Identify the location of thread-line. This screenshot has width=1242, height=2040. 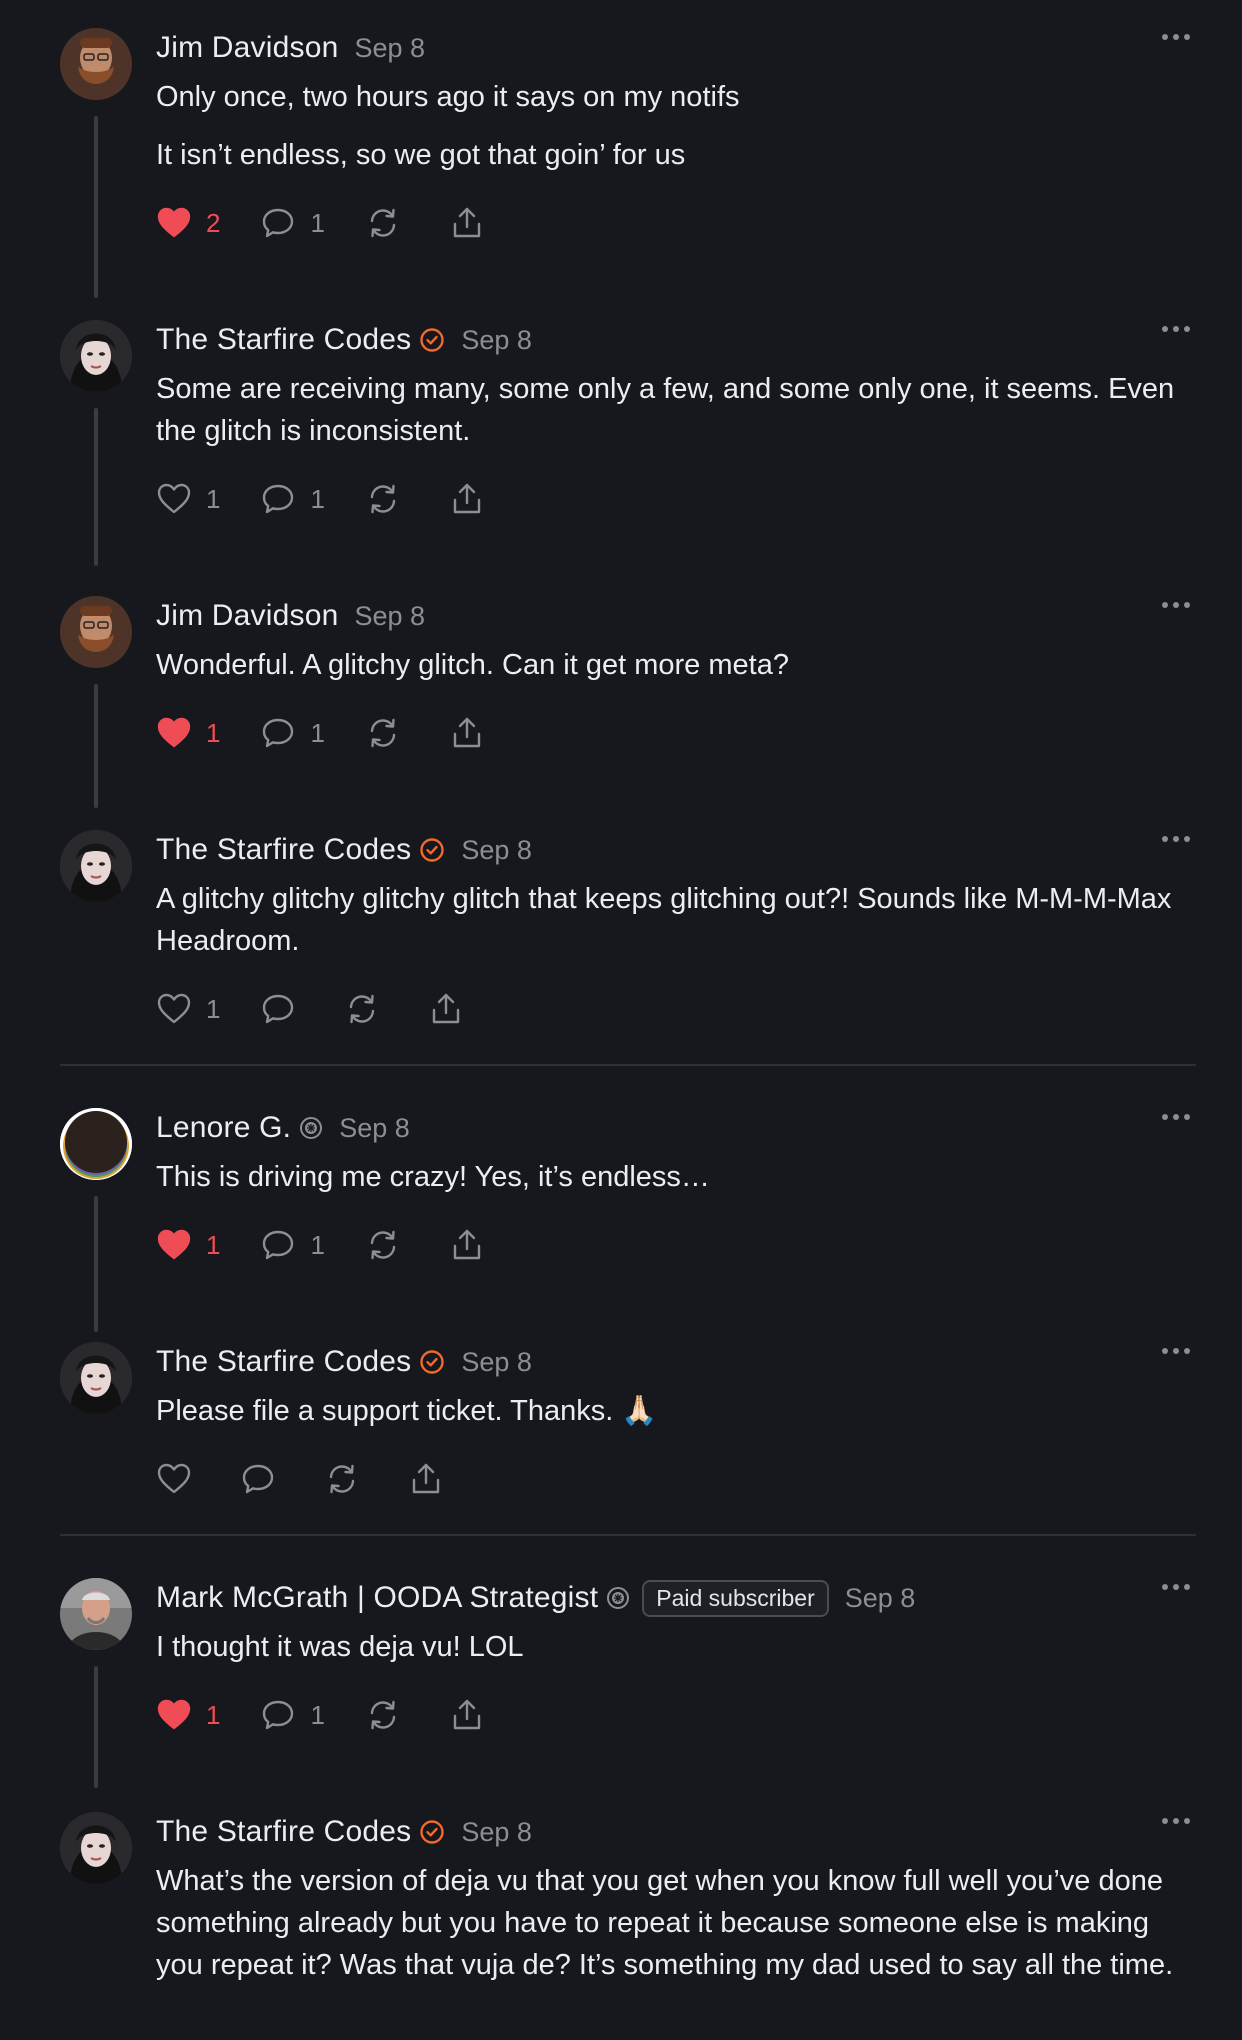
(96, 1727).